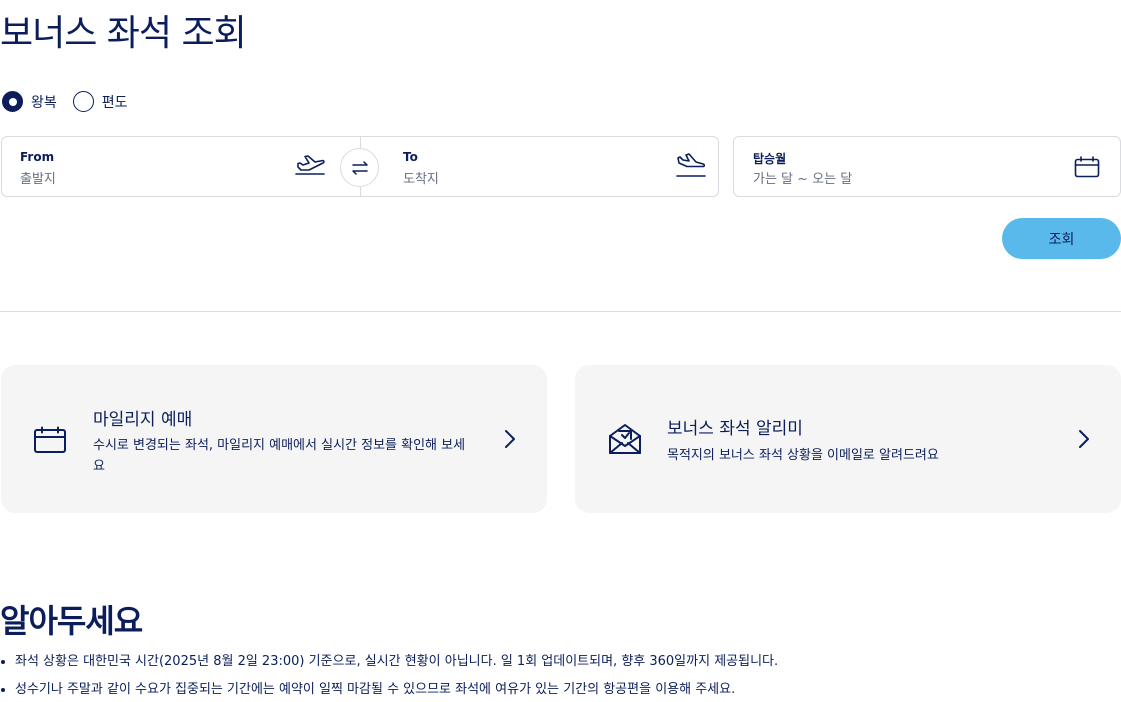 The width and height of the screenshot is (1121, 702). I want to click on bonus-seat-alert-title: 보너스 좌석 알리미, so click(735, 429).